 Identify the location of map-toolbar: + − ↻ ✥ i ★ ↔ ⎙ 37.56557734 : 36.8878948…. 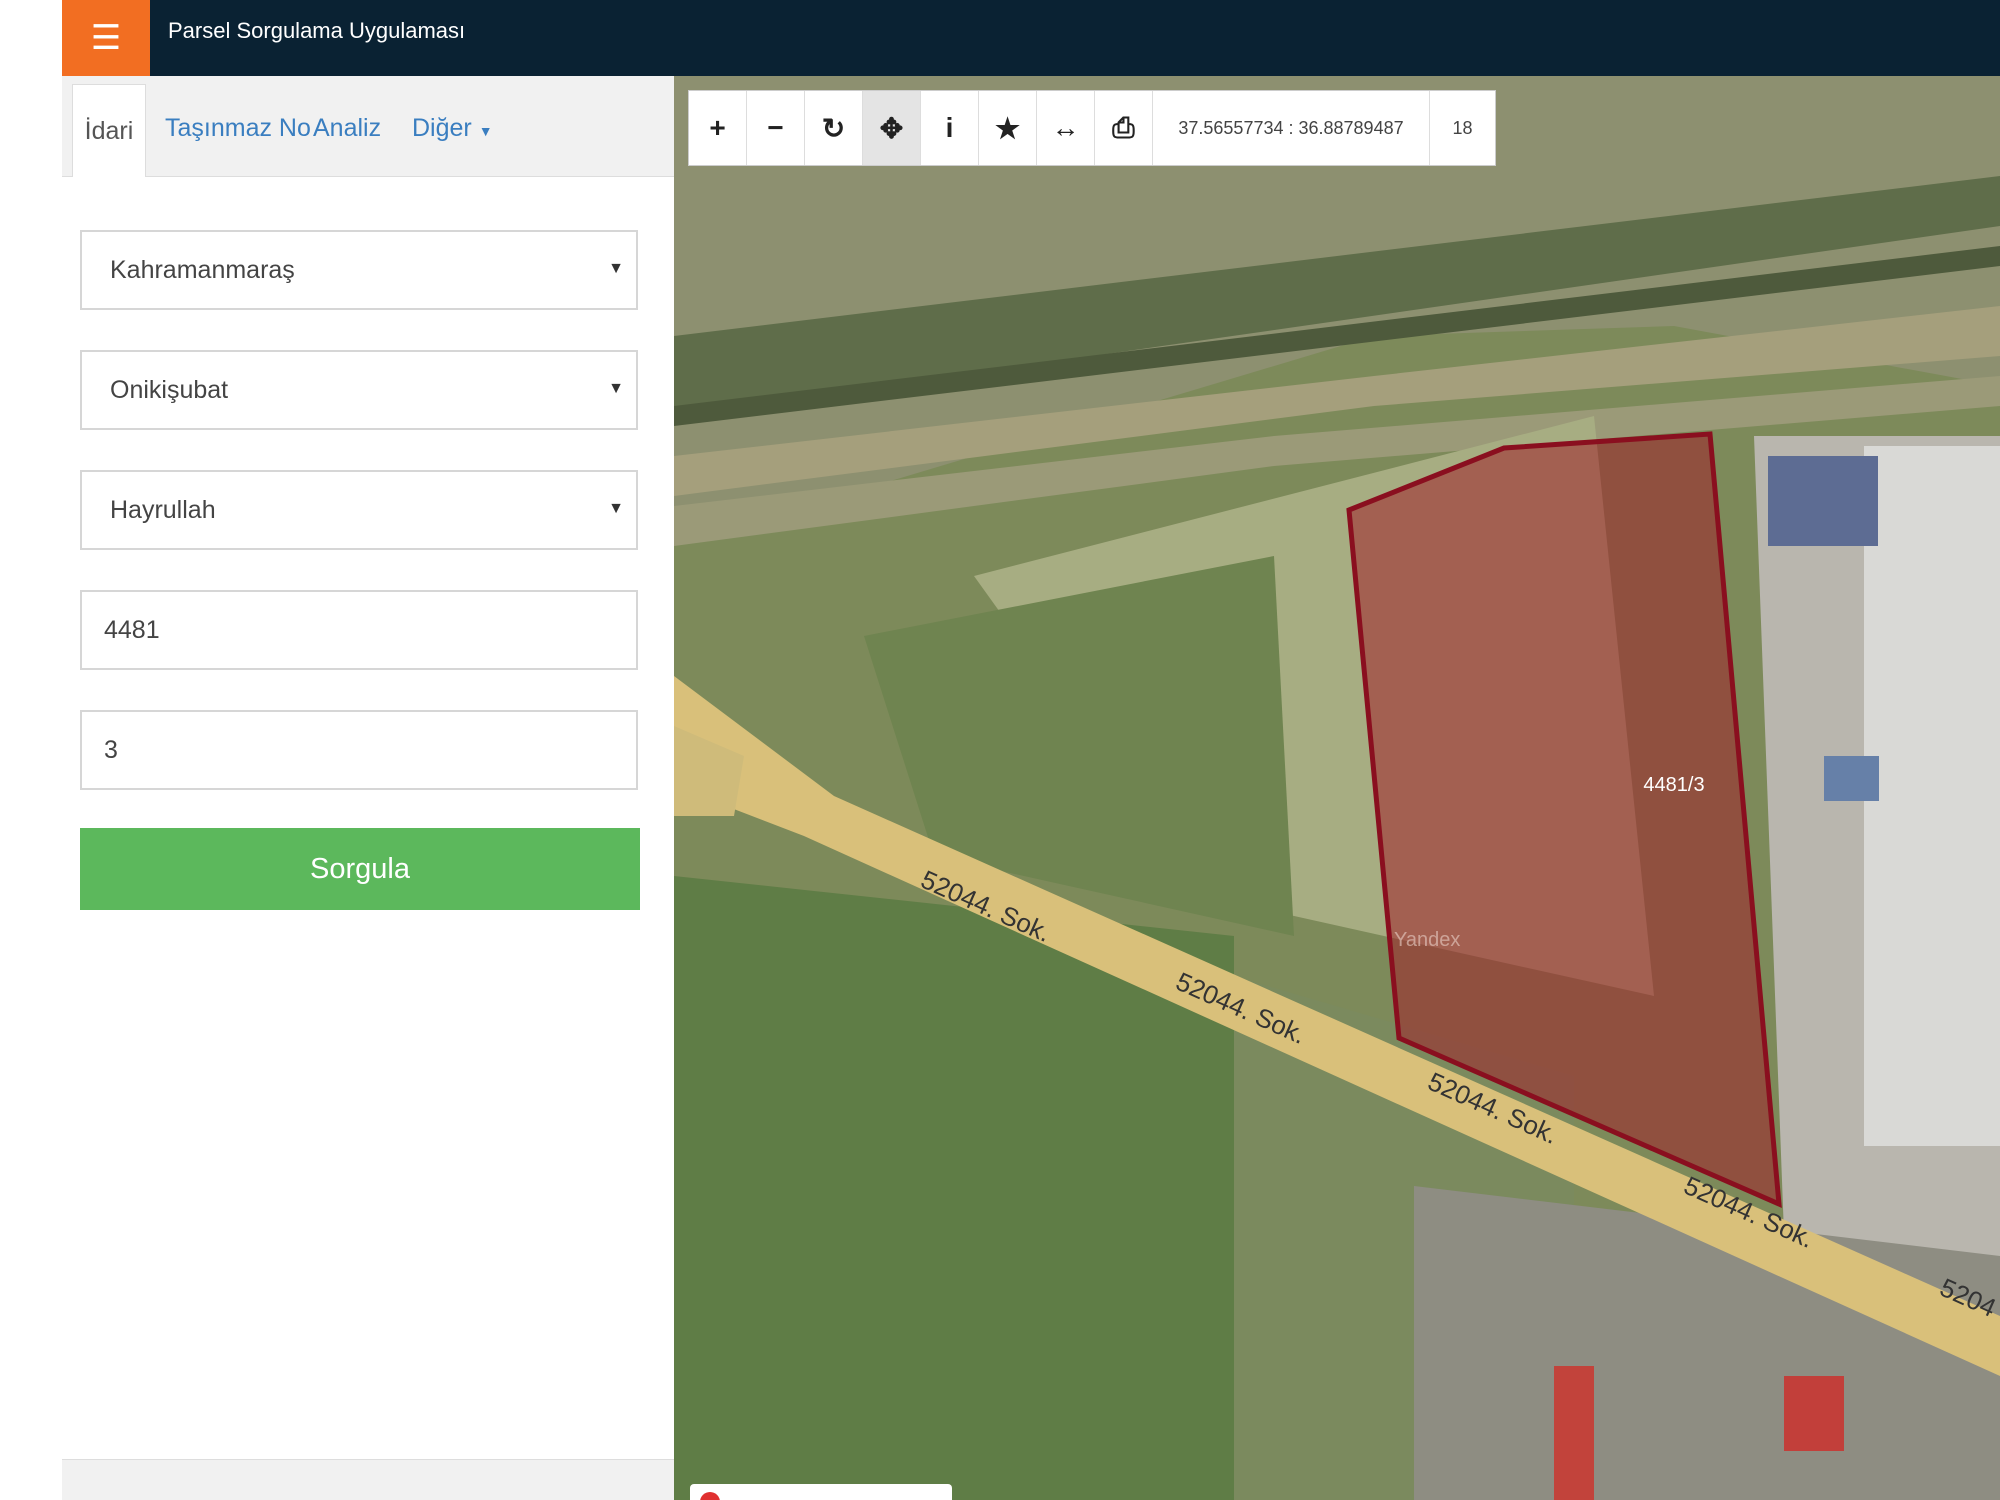
(1092, 128).